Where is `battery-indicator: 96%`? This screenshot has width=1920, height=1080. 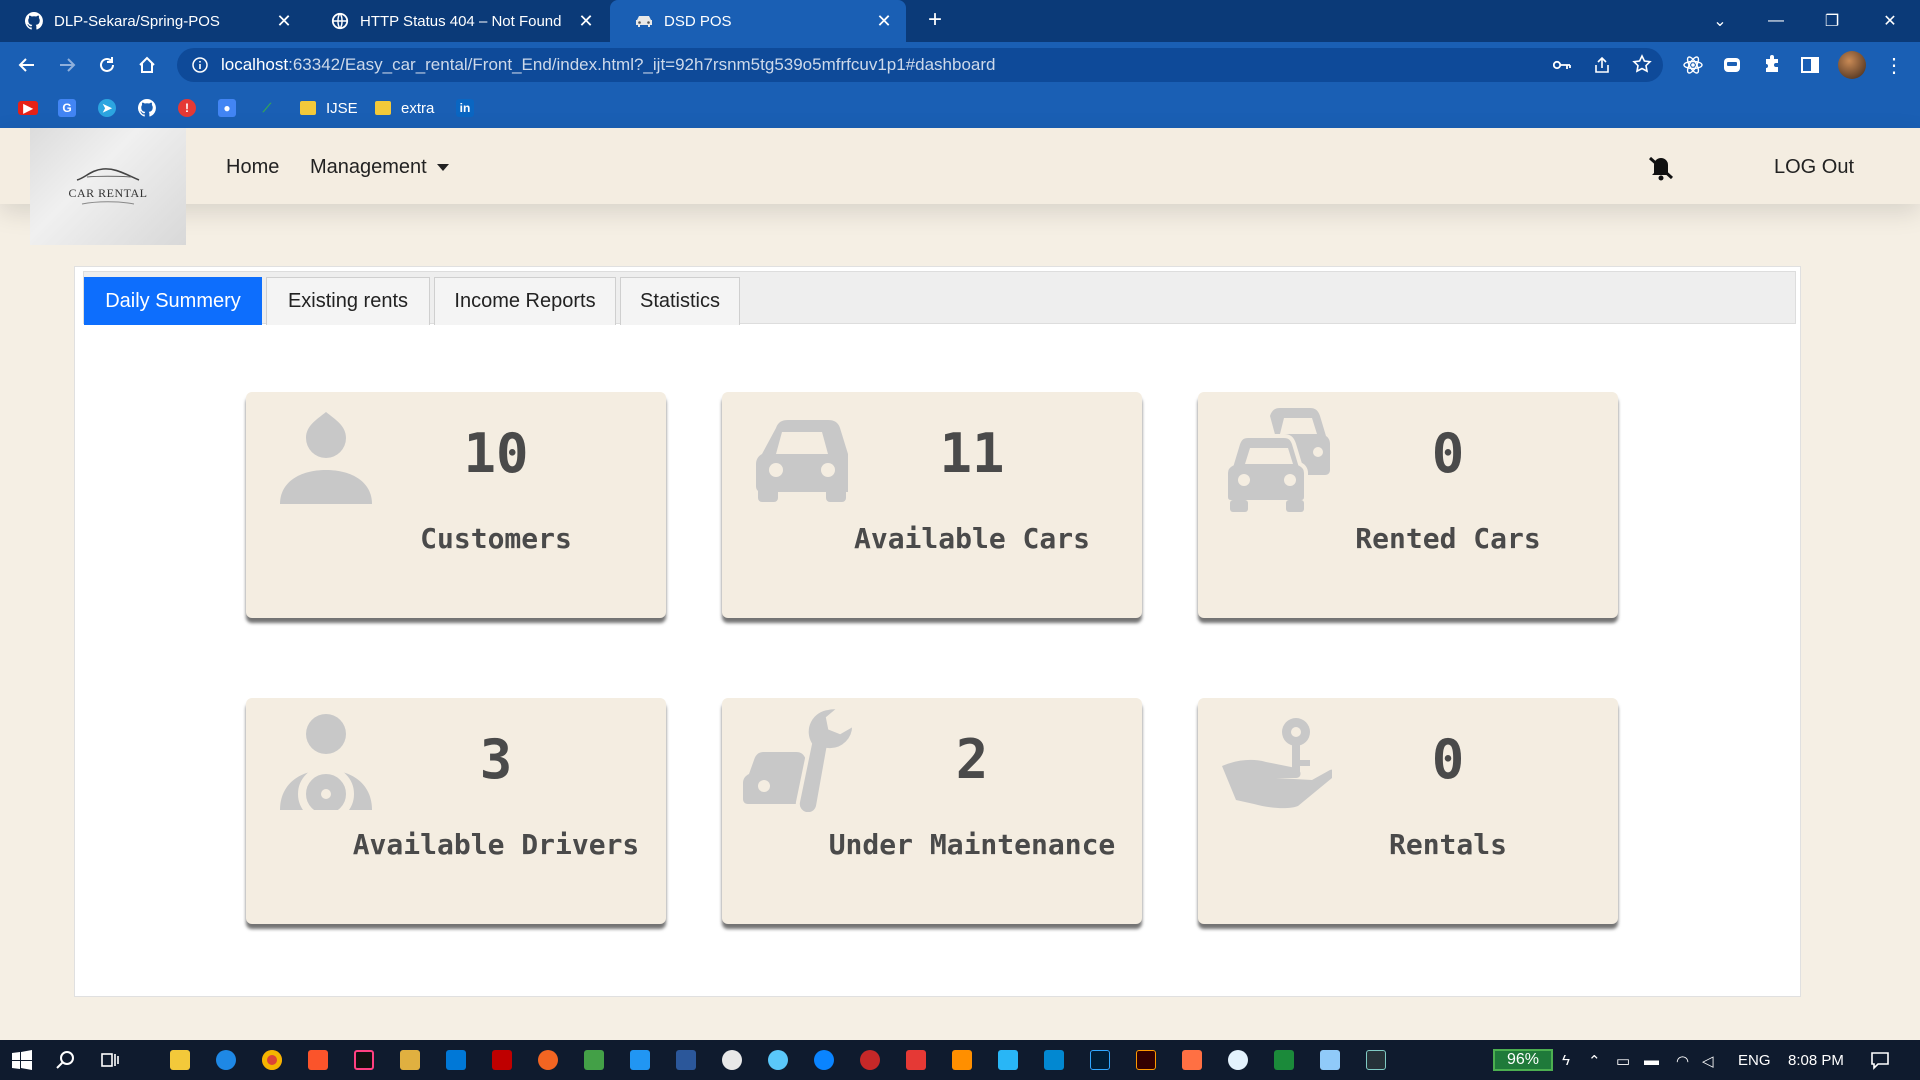 battery-indicator: 96% is located at coordinates (1523, 1060).